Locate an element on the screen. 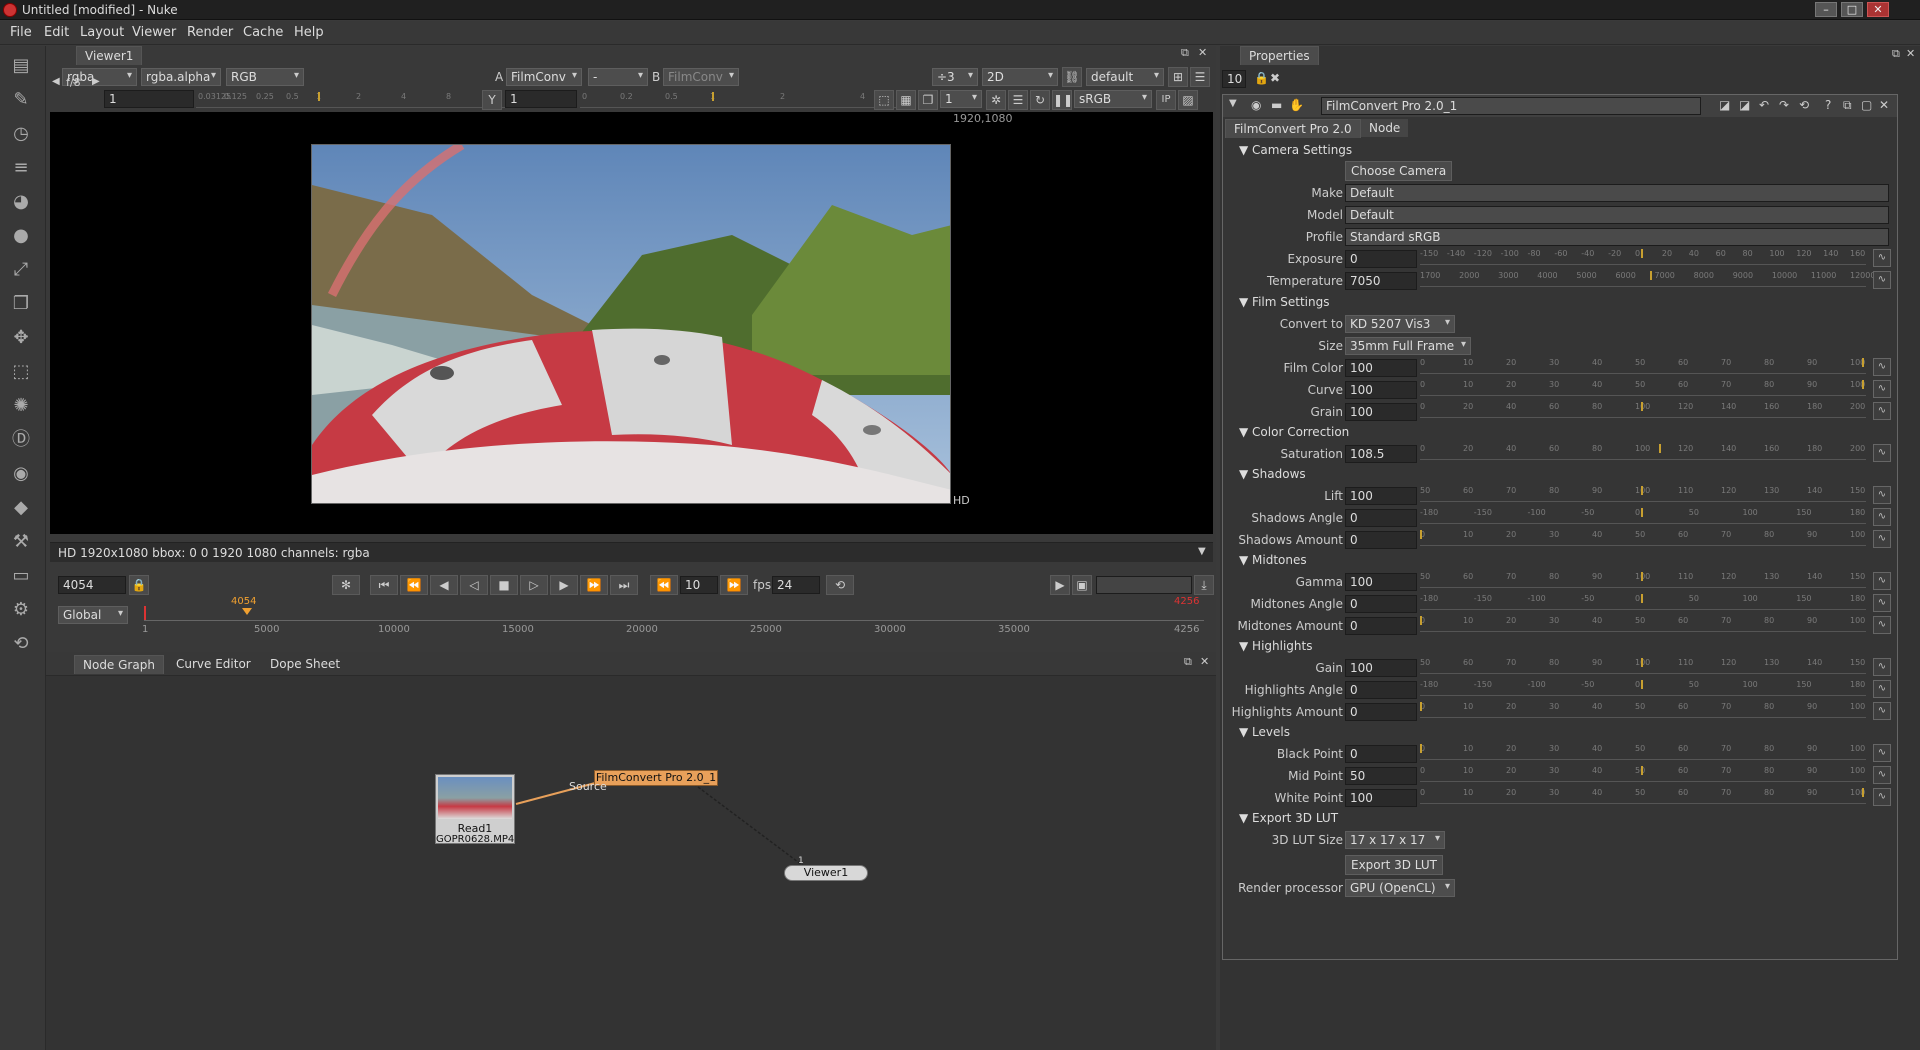 The height and width of the screenshot is (1050, 1920). view-mode-select: 2D is located at coordinates (1020, 77).